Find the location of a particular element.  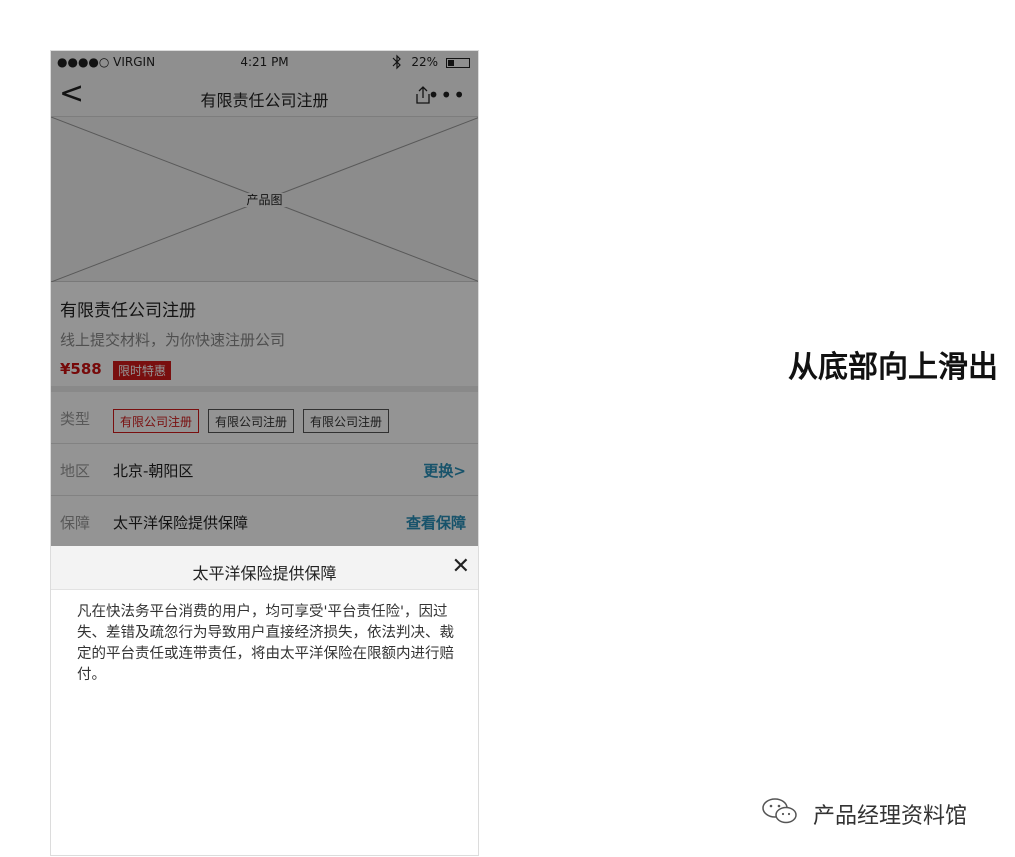

wechat-icon is located at coordinates (780, 814).